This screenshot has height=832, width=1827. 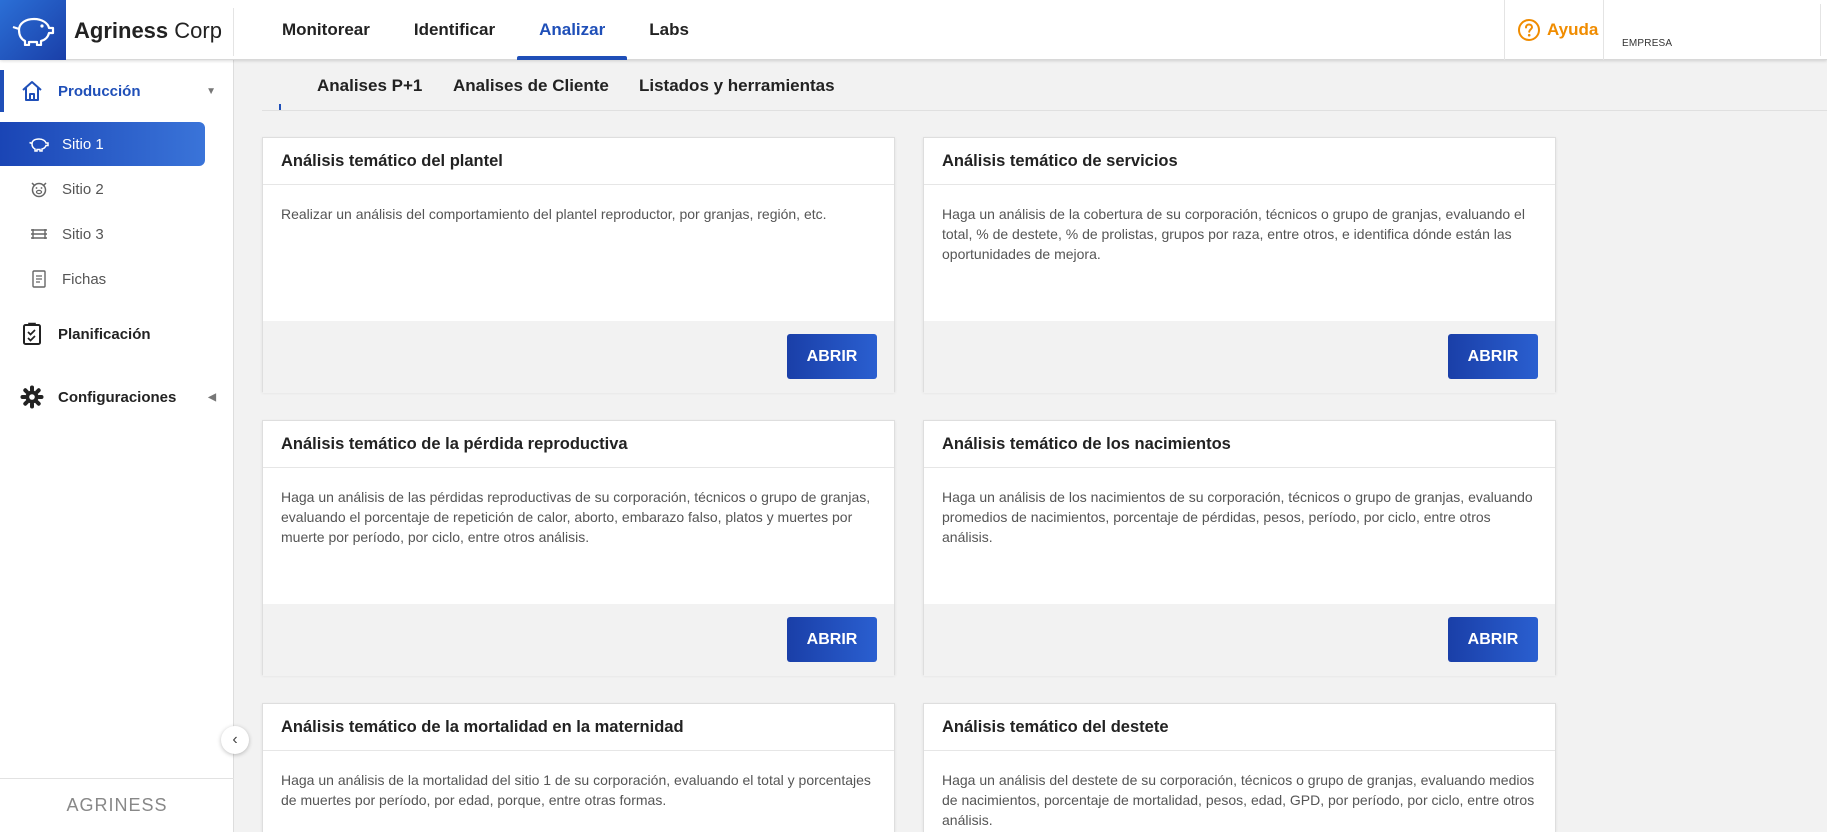 I want to click on sidebar-item-sitio-1: Sitio 1, so click(x=102, y=144).